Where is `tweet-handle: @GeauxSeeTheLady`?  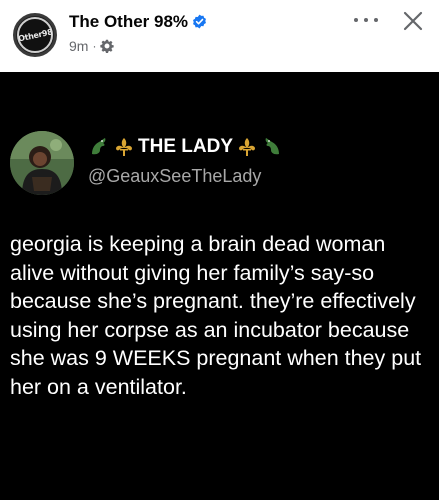 tweet-handle: @GeauxSeeTheLady is located at coordinates (174, 176).